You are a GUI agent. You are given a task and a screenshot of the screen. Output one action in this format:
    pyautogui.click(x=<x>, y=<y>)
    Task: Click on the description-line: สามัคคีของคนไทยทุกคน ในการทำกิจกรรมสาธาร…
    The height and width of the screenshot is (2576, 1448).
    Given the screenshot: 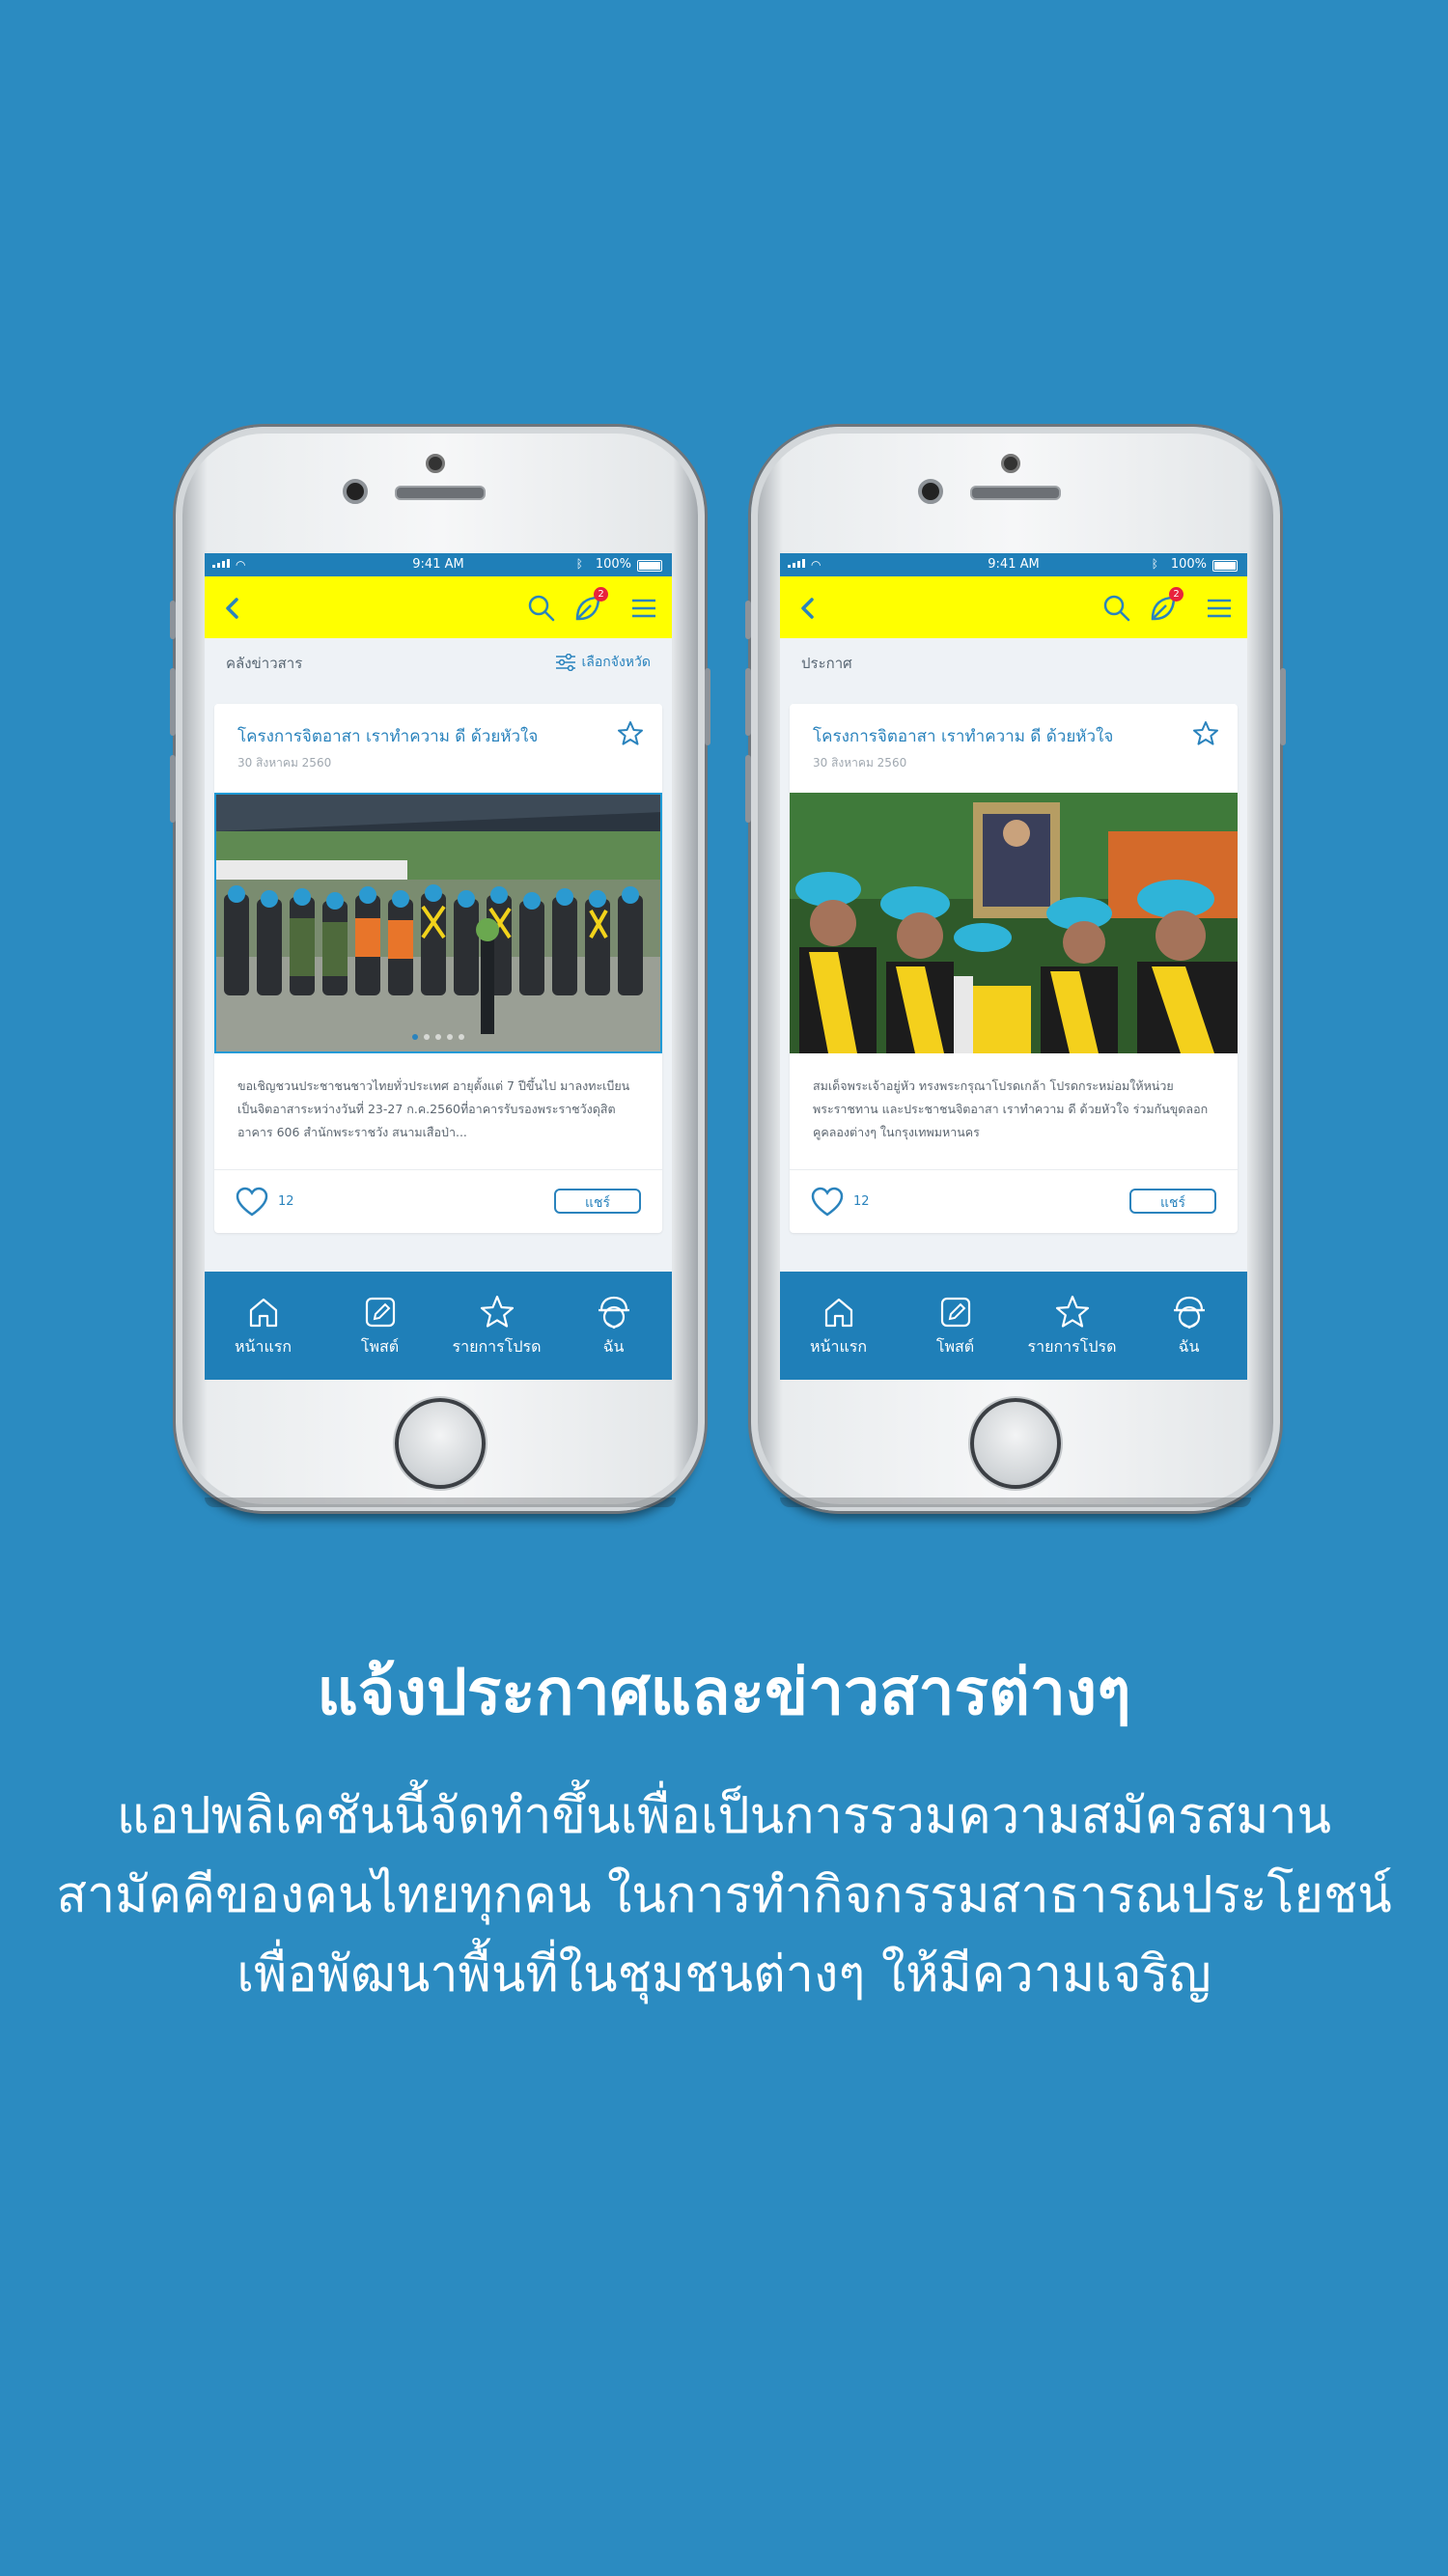 What is the action you would take?
    pyautogui.click(x=724, y=1895)
    